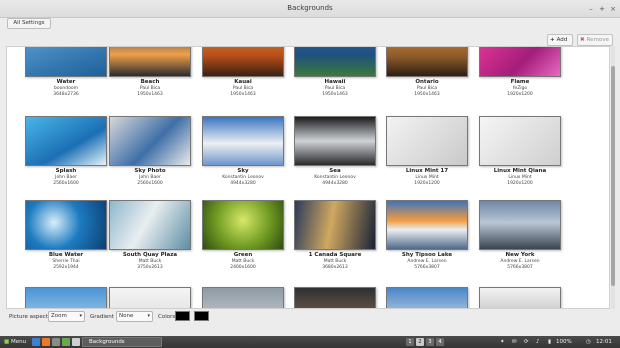 The width and height of the screenshot is (620, 348). I want to click on wallpaper-title: Sky Photo, so click(150, 171).